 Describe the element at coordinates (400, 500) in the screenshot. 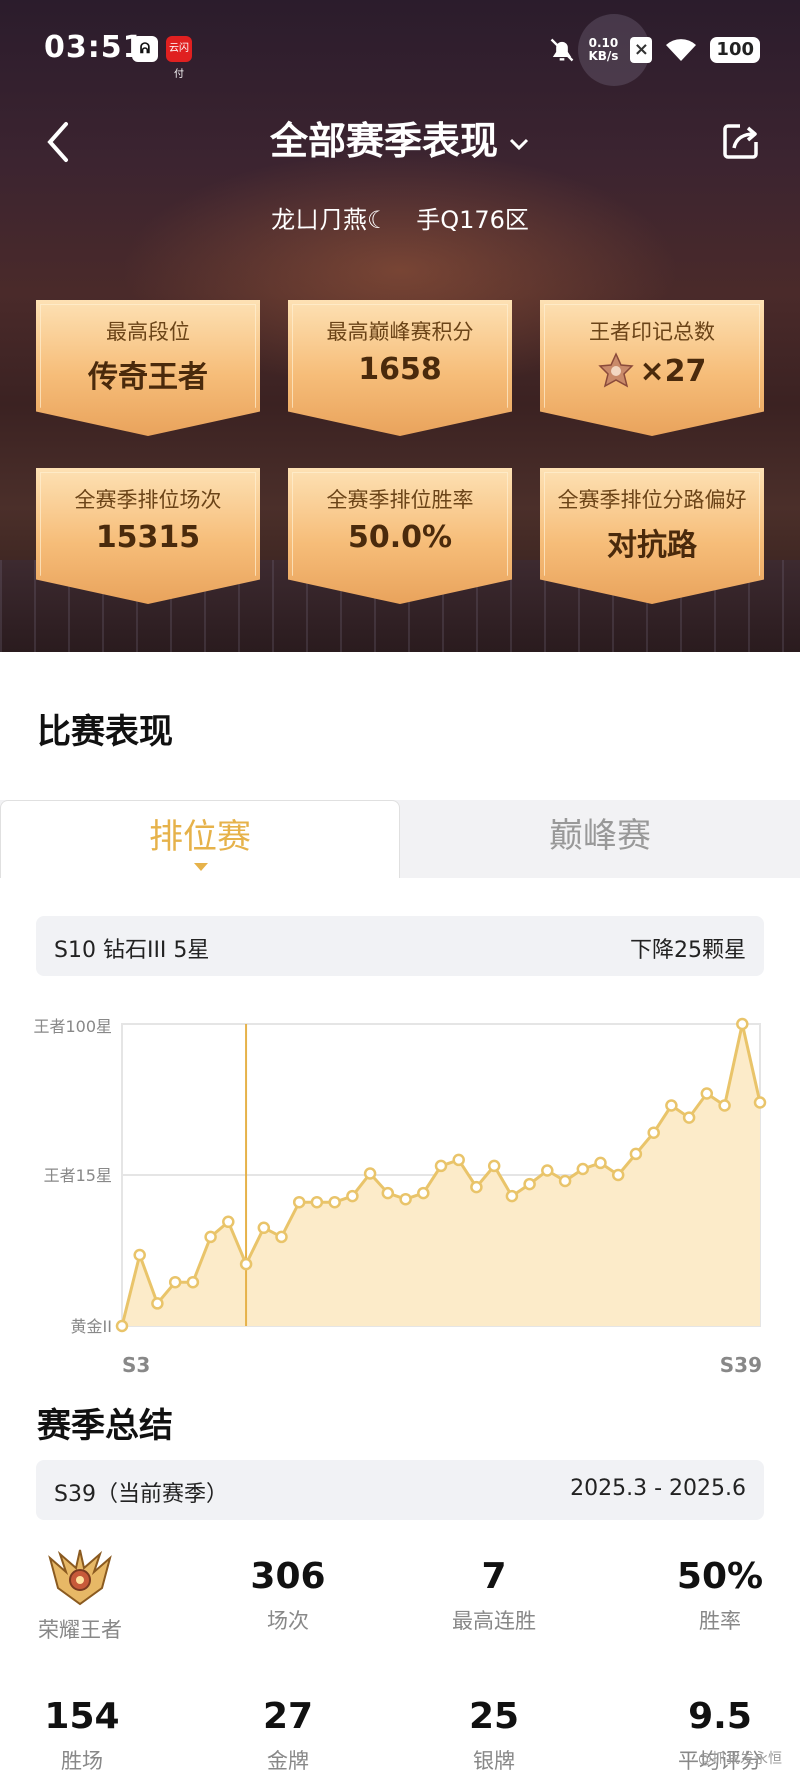

I see `card-label: 全赛季排位胜率` at that location.